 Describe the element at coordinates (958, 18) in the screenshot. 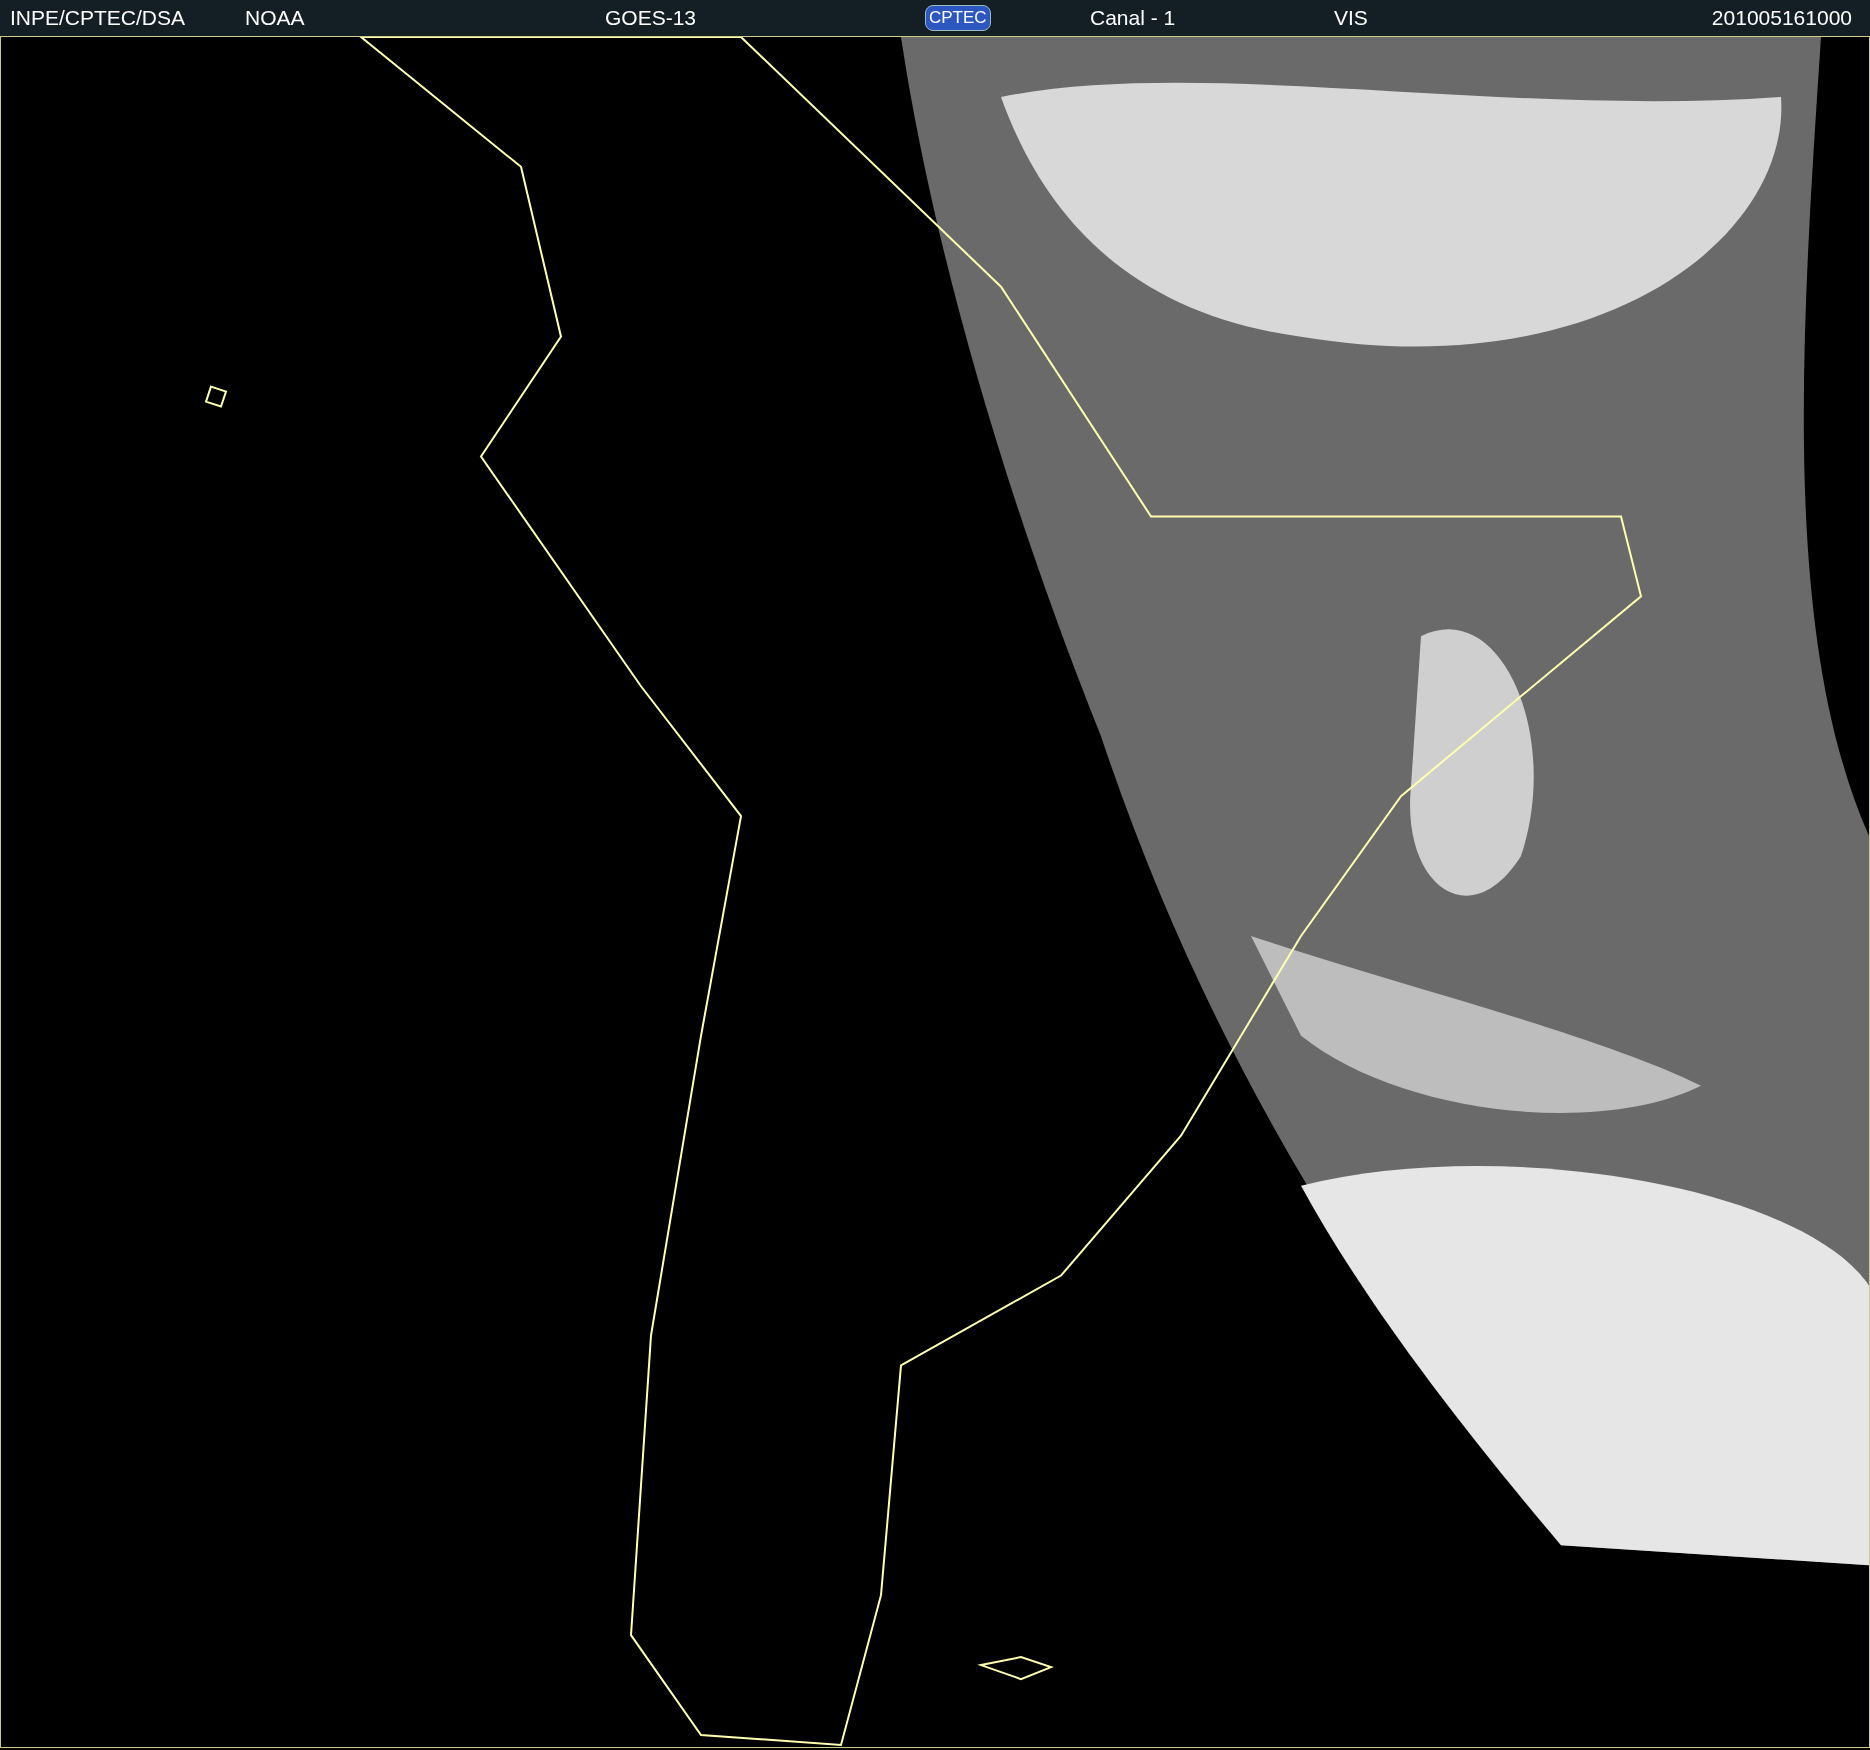

I see `logo: CPTEC` at that location.